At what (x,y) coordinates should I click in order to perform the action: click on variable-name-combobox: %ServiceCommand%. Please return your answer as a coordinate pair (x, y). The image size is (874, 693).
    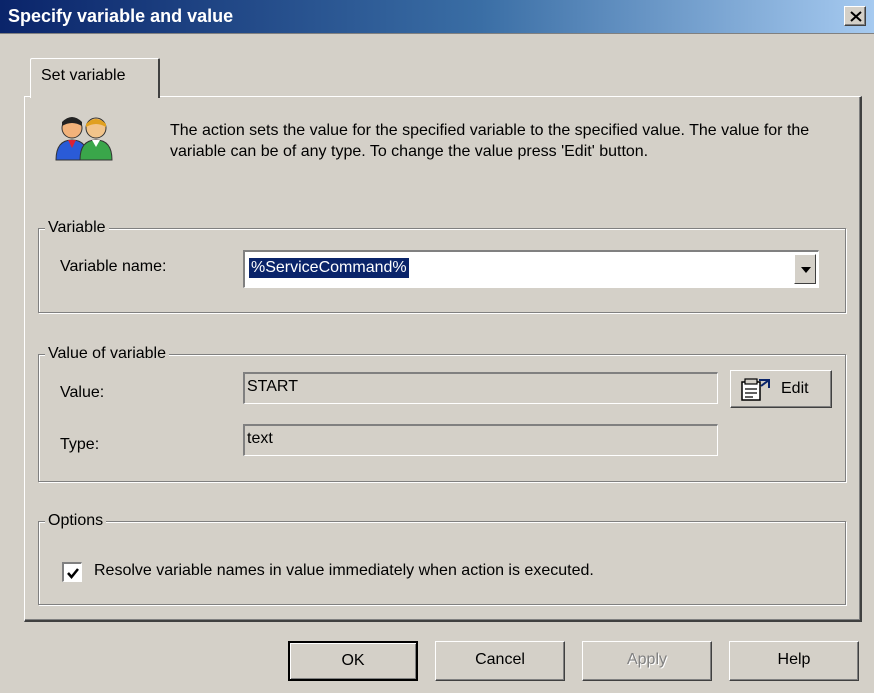
    Looking at the image, I should click on (531, 269).